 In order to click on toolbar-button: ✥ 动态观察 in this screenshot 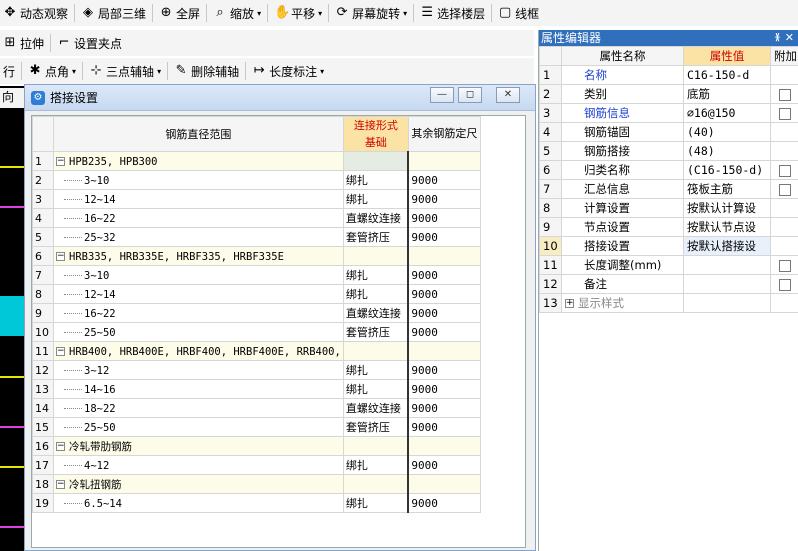, I will do `click(35, 13)`.